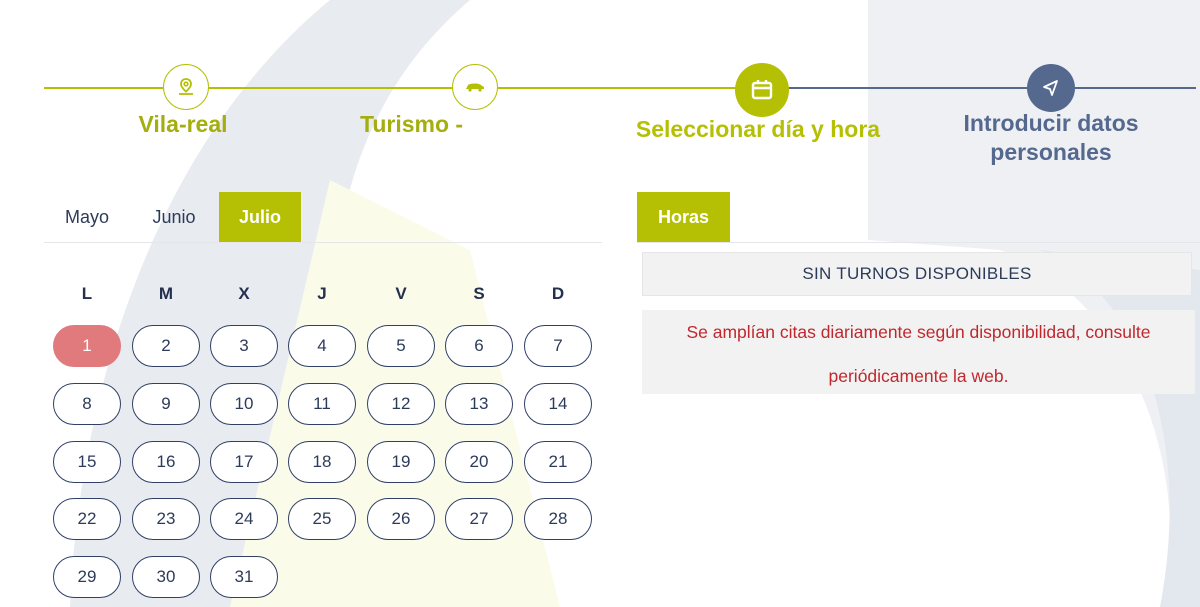 Image resolution: width=1200 pixels, height=607 pixels. I want to click on step-date-circle, so click(762, 90).